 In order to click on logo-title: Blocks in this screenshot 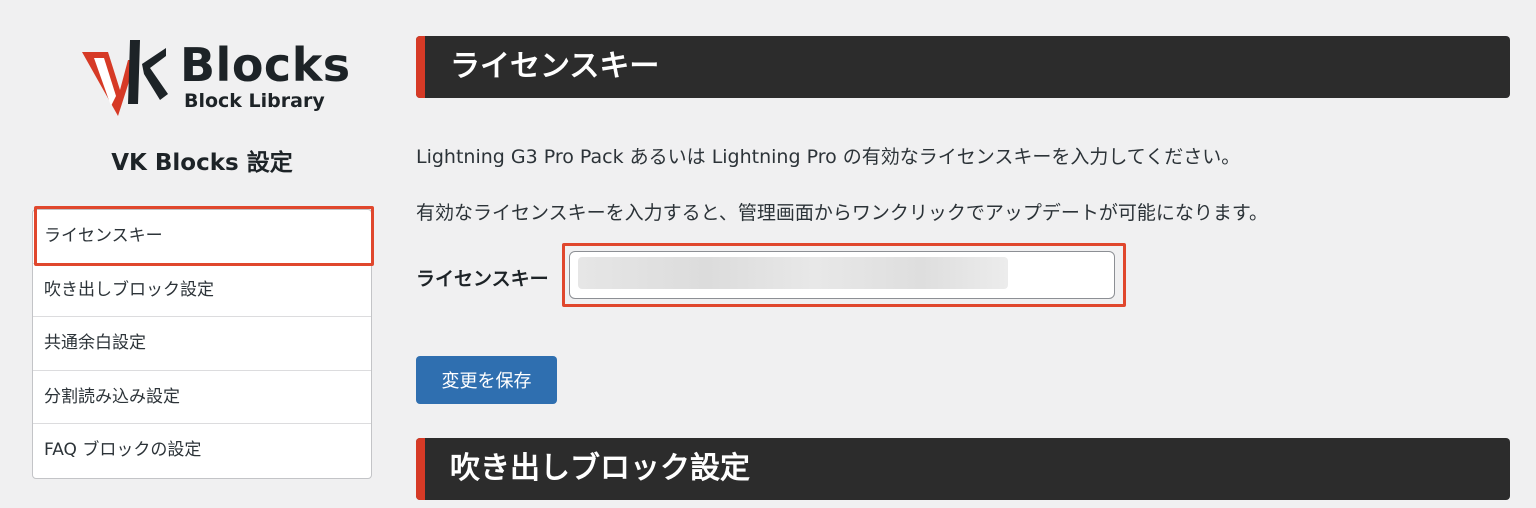, I will do `click(265, 65)`.